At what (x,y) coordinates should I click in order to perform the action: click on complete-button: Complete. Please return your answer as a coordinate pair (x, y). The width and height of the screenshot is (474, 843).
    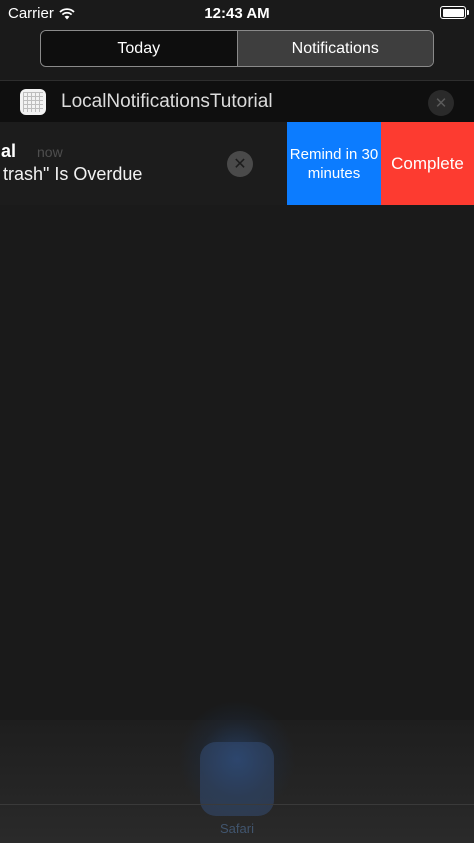
    Looking at the image, I should click on (427, 163).